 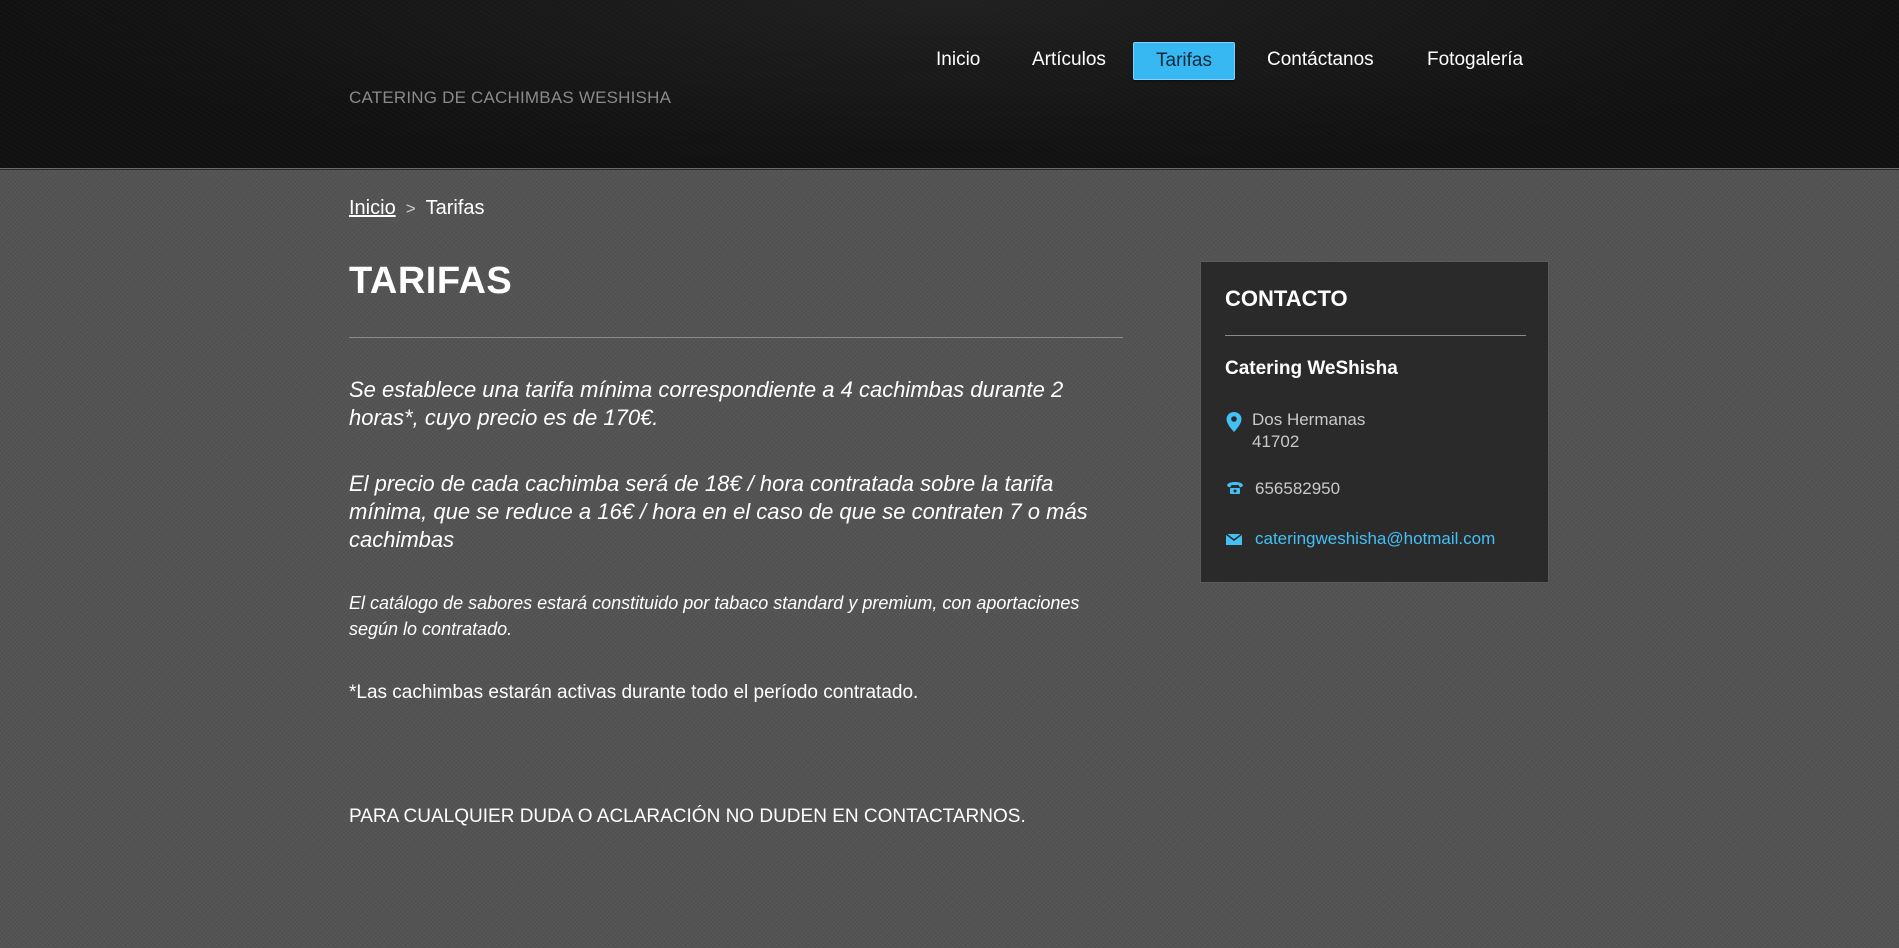 What do you see at coordinates (431, 281) in the screenshot?
I see `page-title: TARIFAS` at bounding box center [431, 281].